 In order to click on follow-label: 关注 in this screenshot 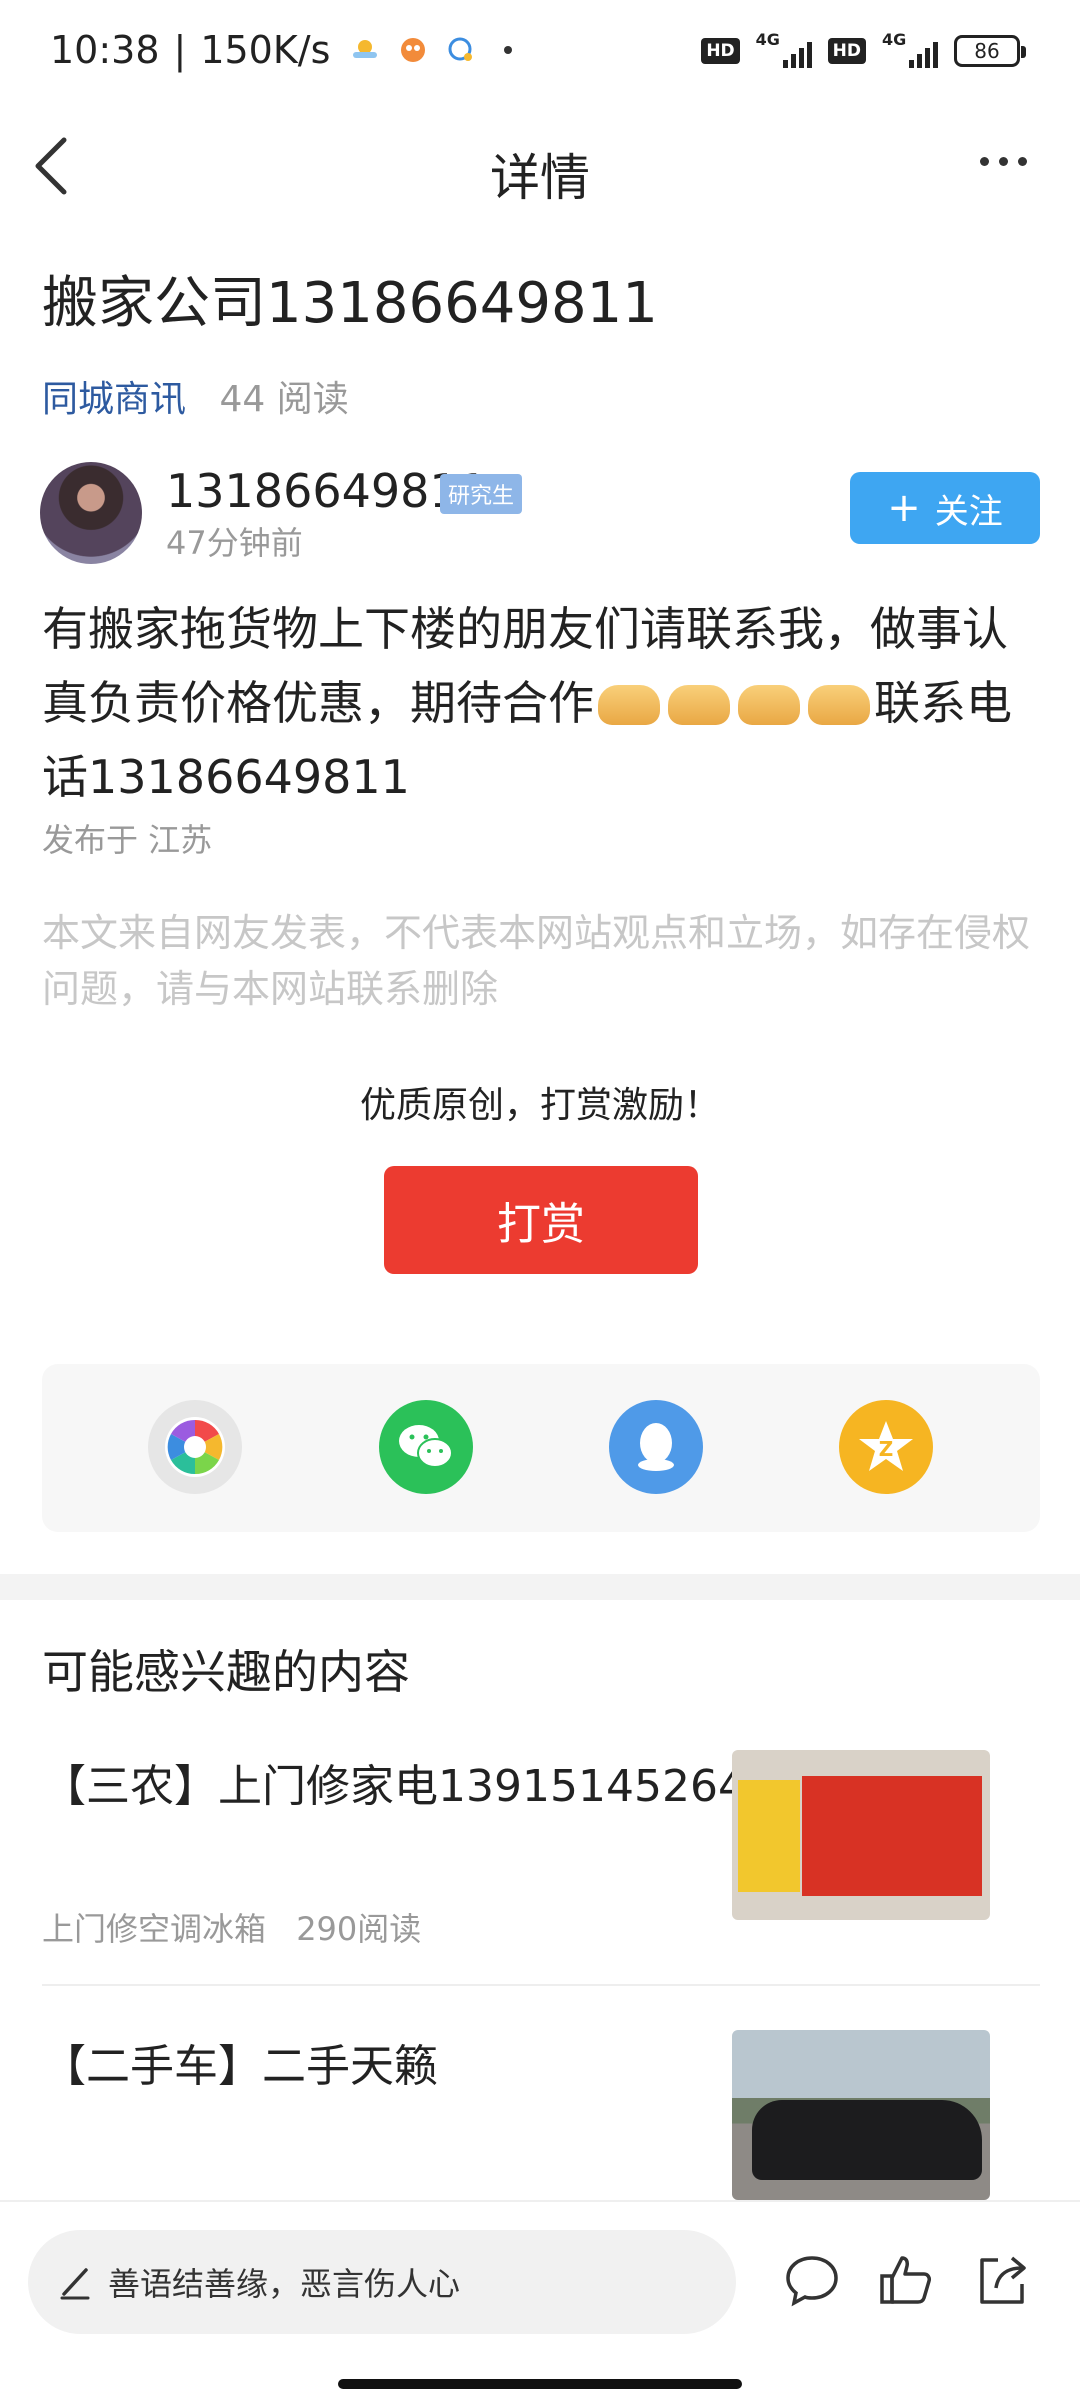, I will do `click(968, 511)`.